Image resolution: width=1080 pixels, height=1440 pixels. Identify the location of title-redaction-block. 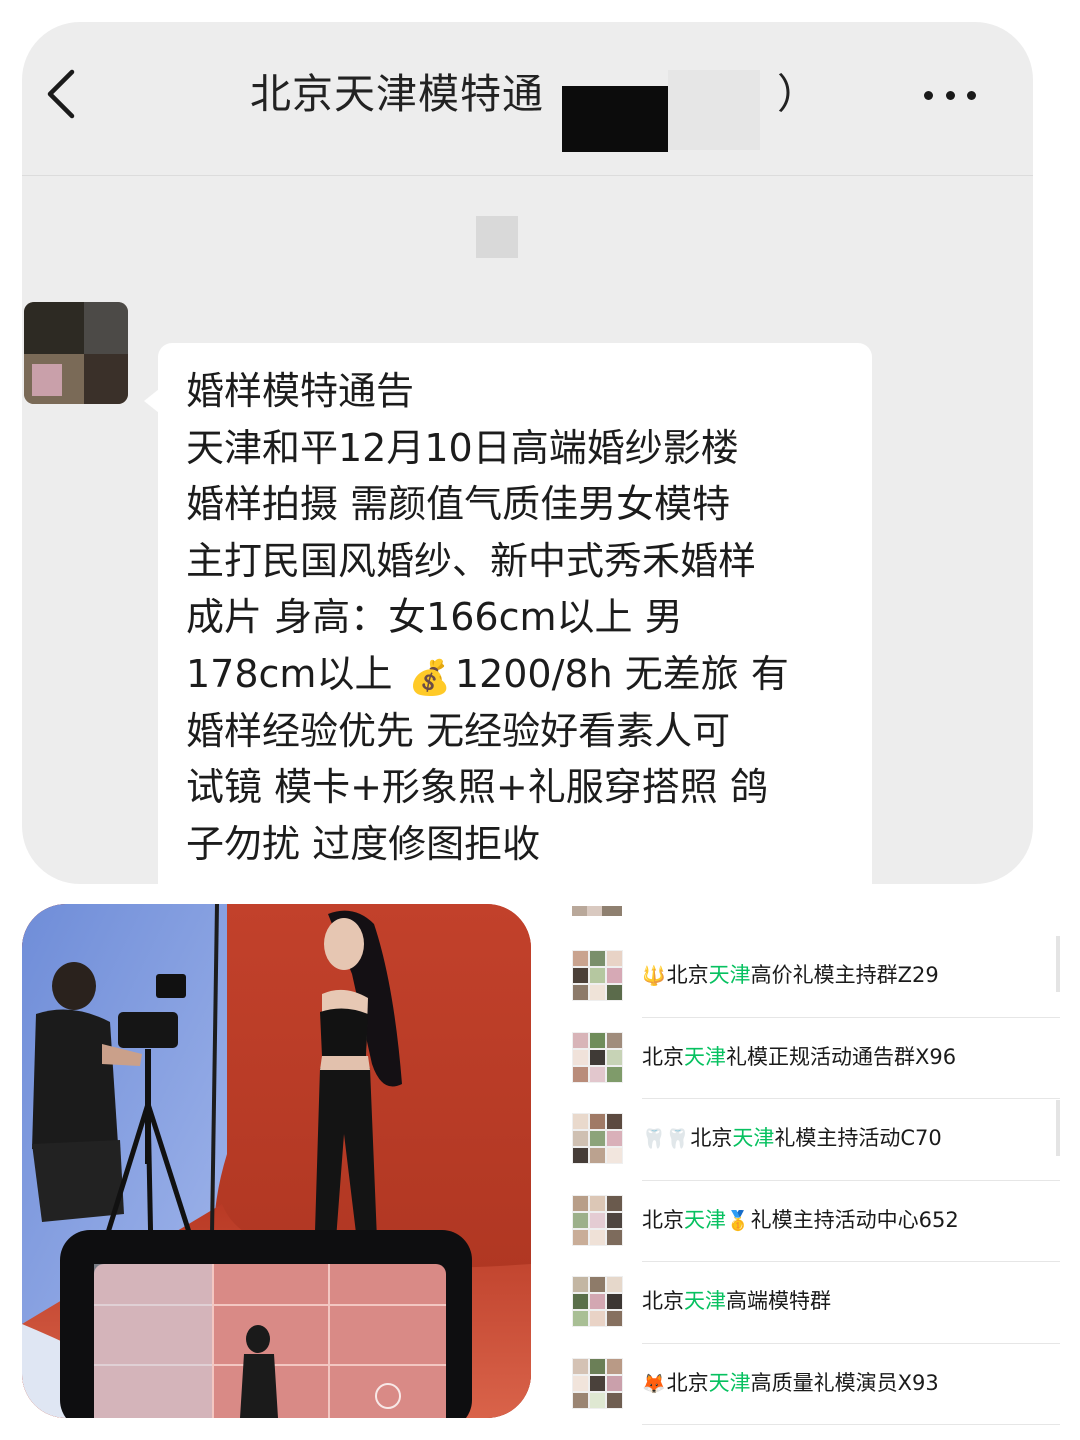
(615, 119).